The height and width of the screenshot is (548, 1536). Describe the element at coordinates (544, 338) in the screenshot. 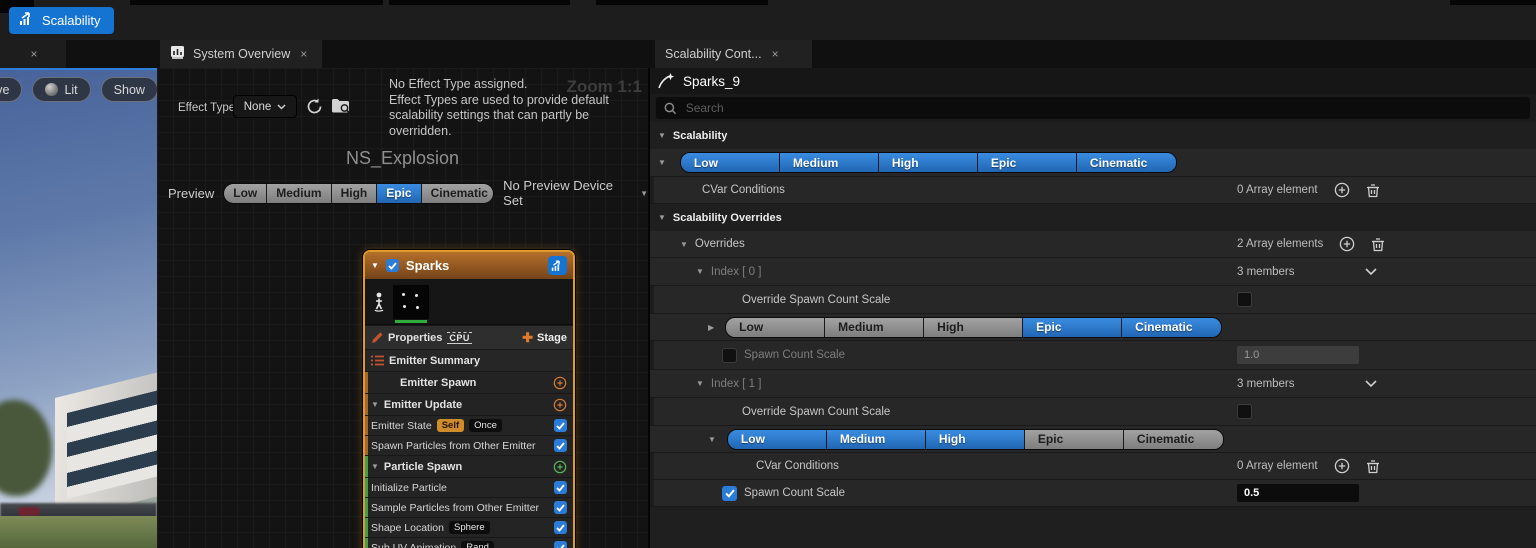

I see `add-stage-button: ✚ Stage` at that location.